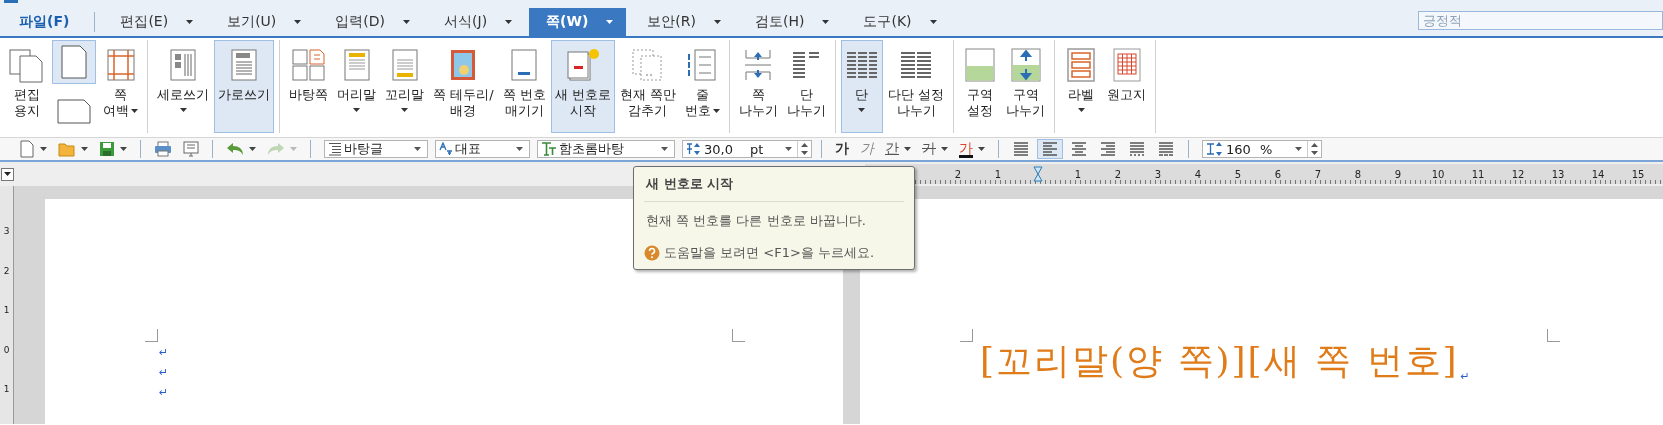 The height and width of the screenshot is (425, 1663). Describe the element at coordinates (67, 149) in the screenshot. I see `folder-icon` at that location.